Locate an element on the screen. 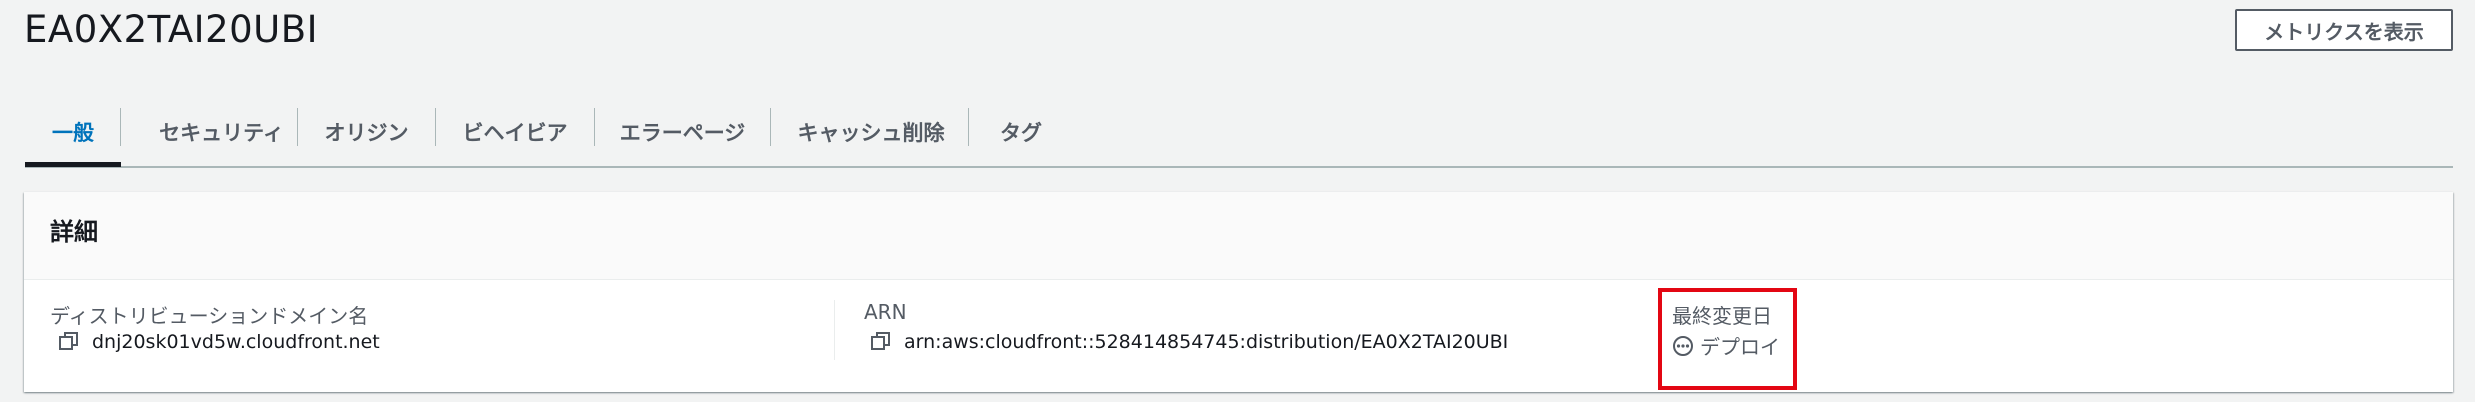  page-title: EA0X2TAI20UBI is located at coordinates (171, 29).